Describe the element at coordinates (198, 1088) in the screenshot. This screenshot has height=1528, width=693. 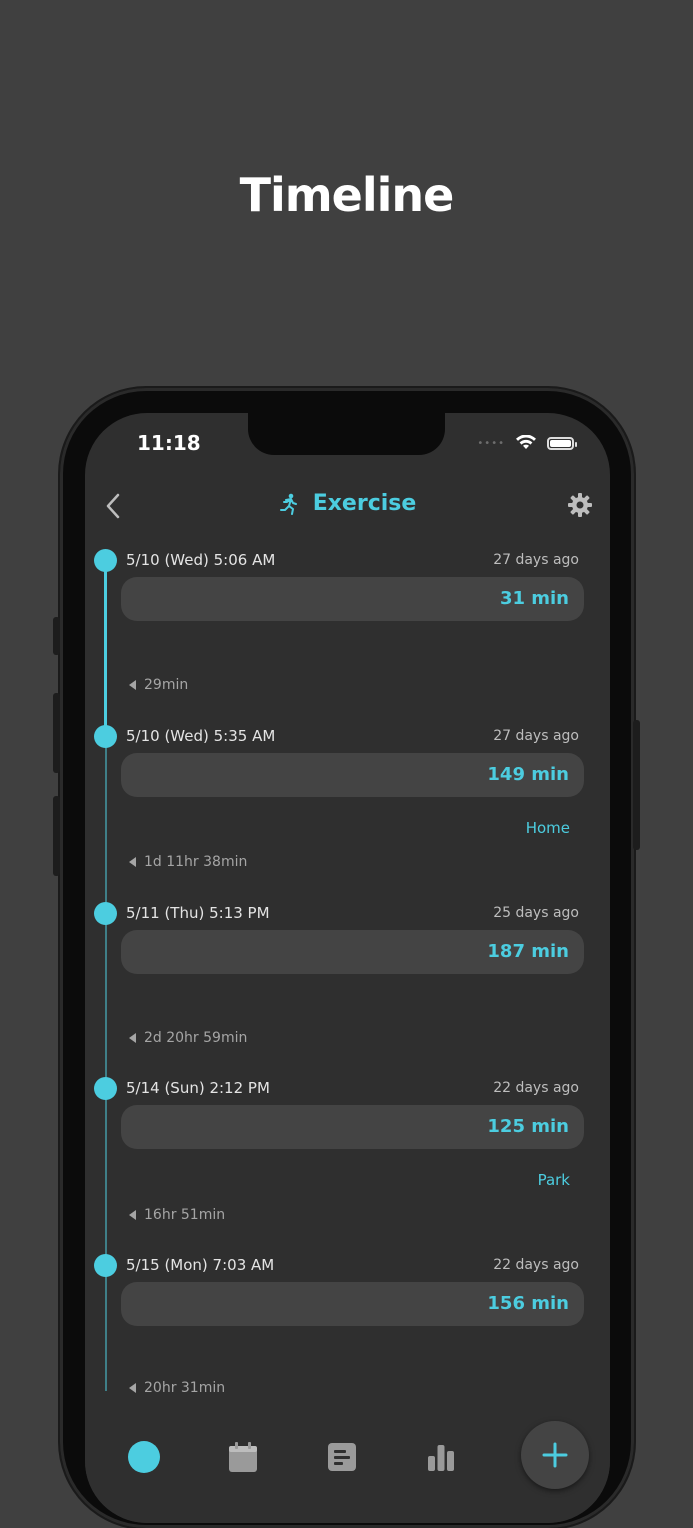
I see `entry-date: 5/14 (Sun) 2:12 PM` at that location.